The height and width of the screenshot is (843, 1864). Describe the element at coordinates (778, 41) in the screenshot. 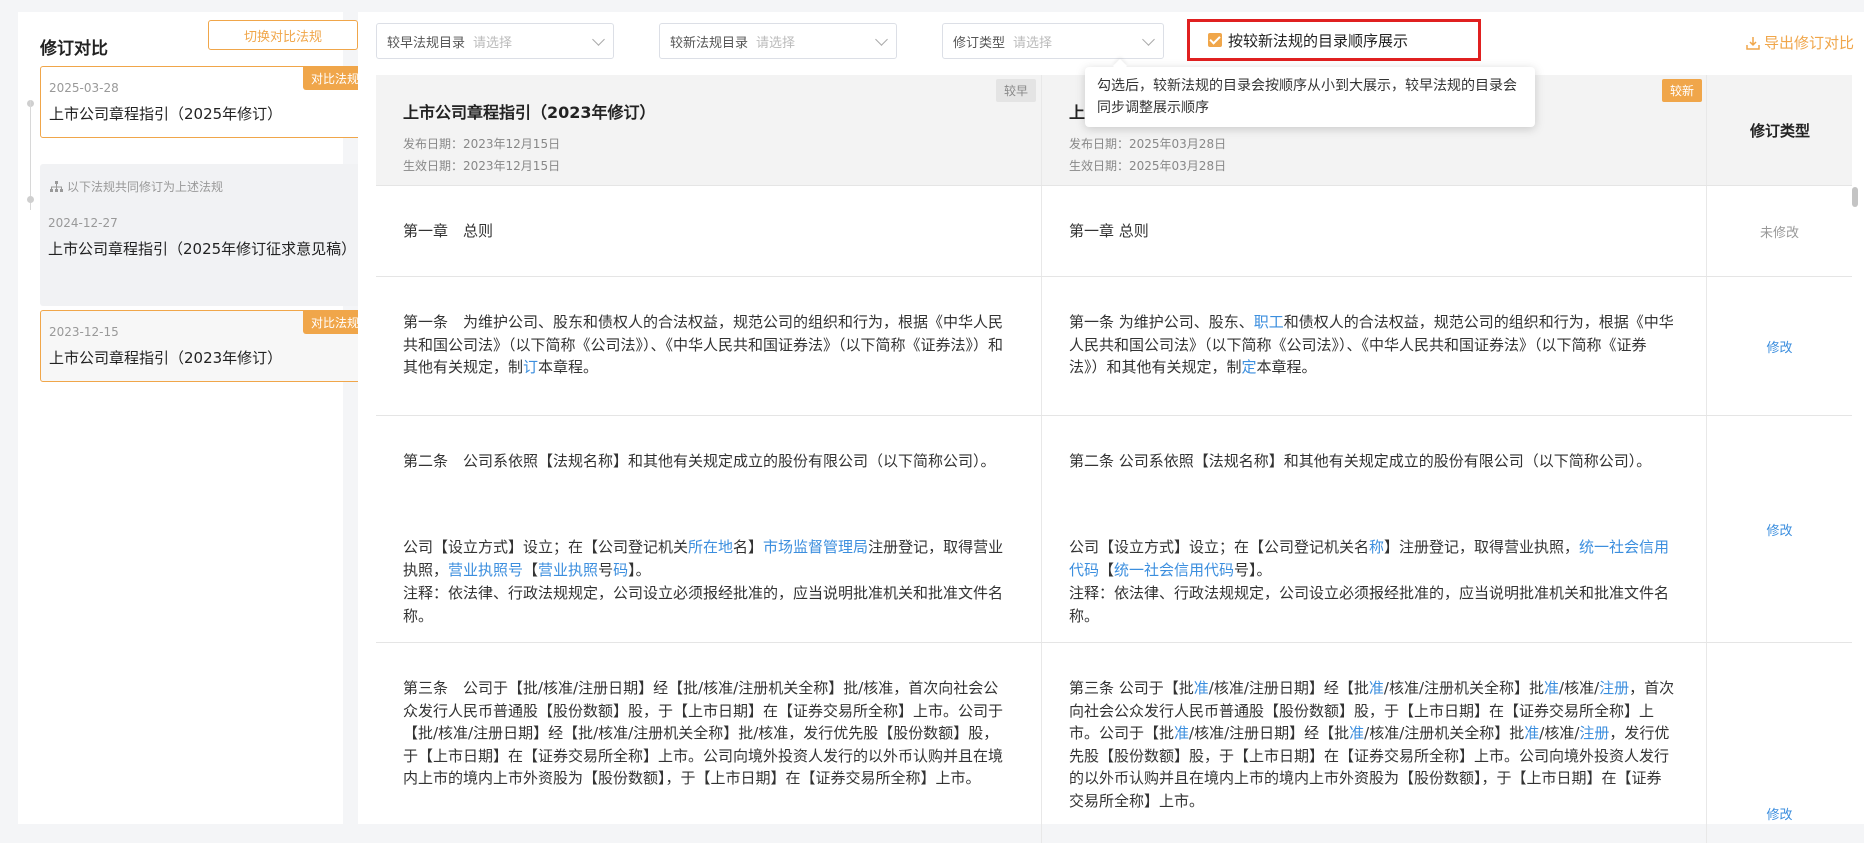

I see `new-catalog-select: 较新法规目录 请选择` at that location.